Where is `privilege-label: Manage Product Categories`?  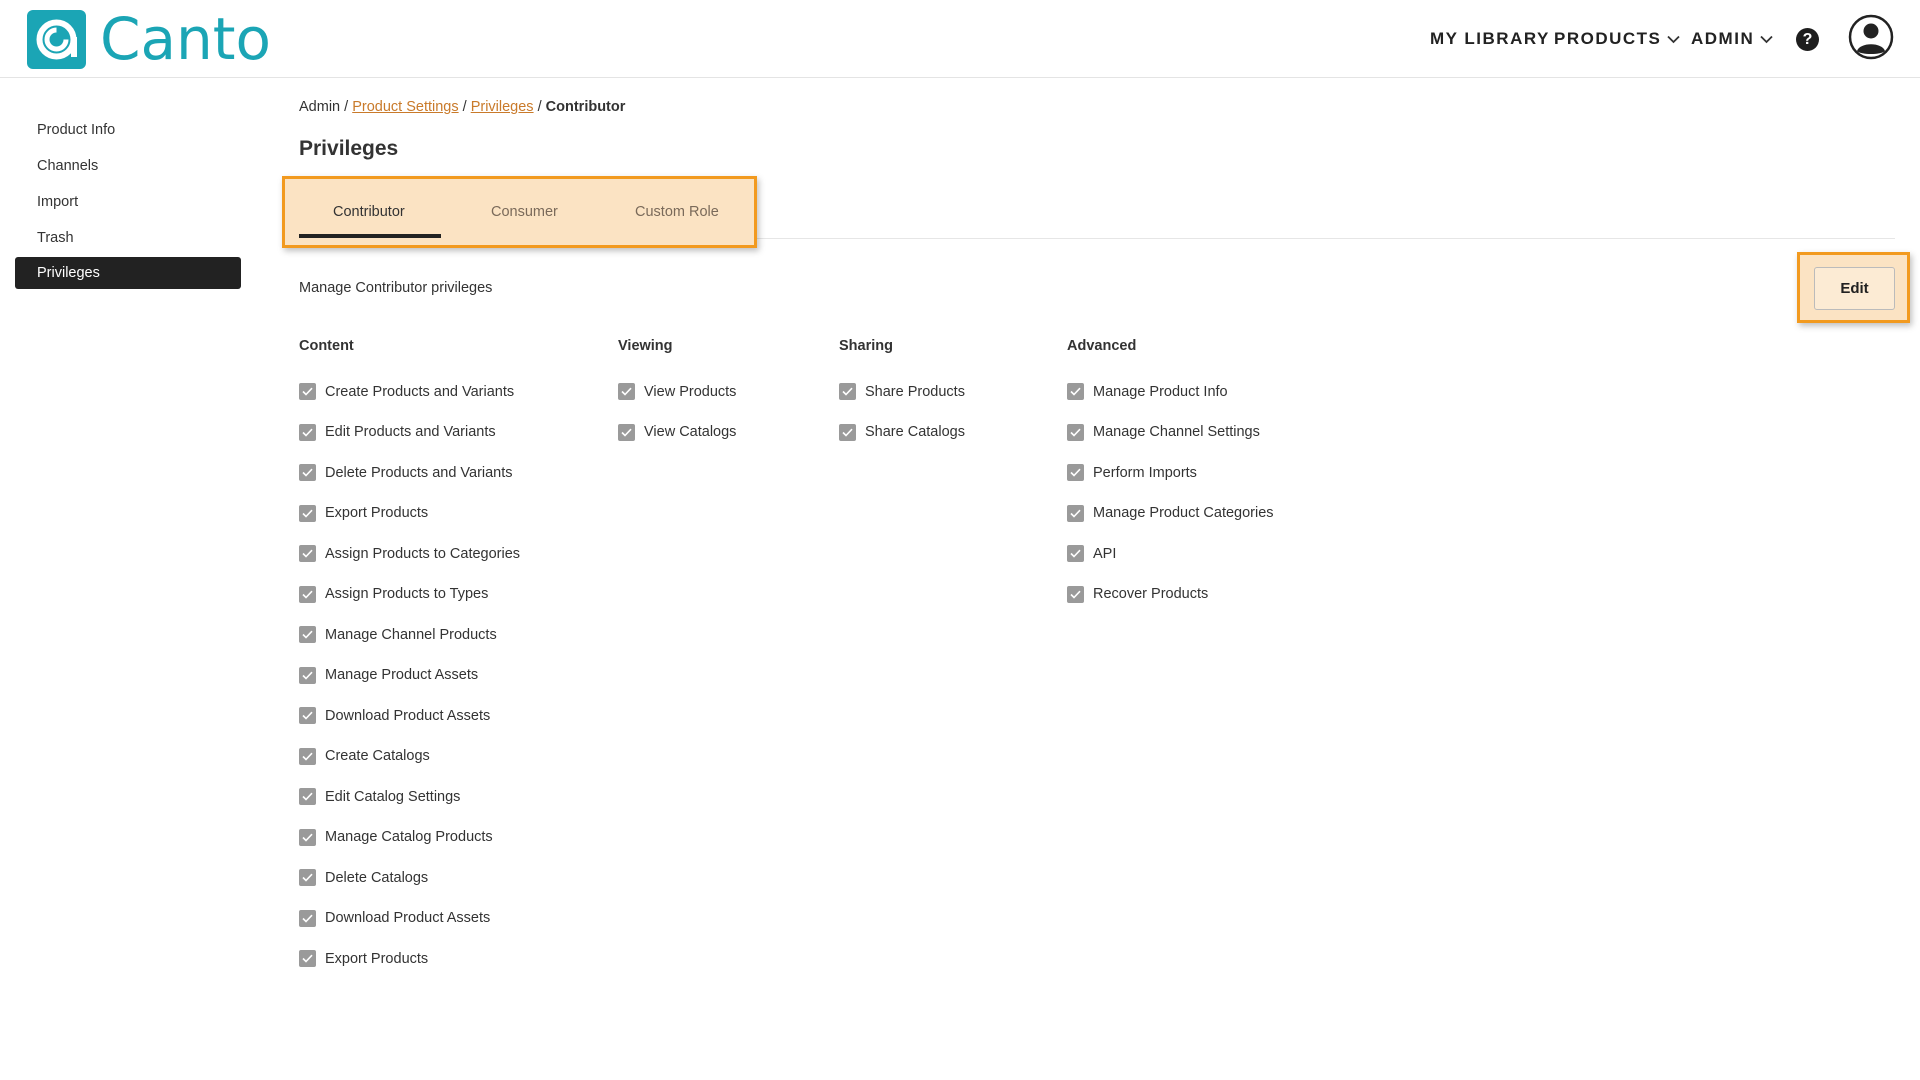
privilege-label: Manage Product Categories is located at coordinates (1183, 513).